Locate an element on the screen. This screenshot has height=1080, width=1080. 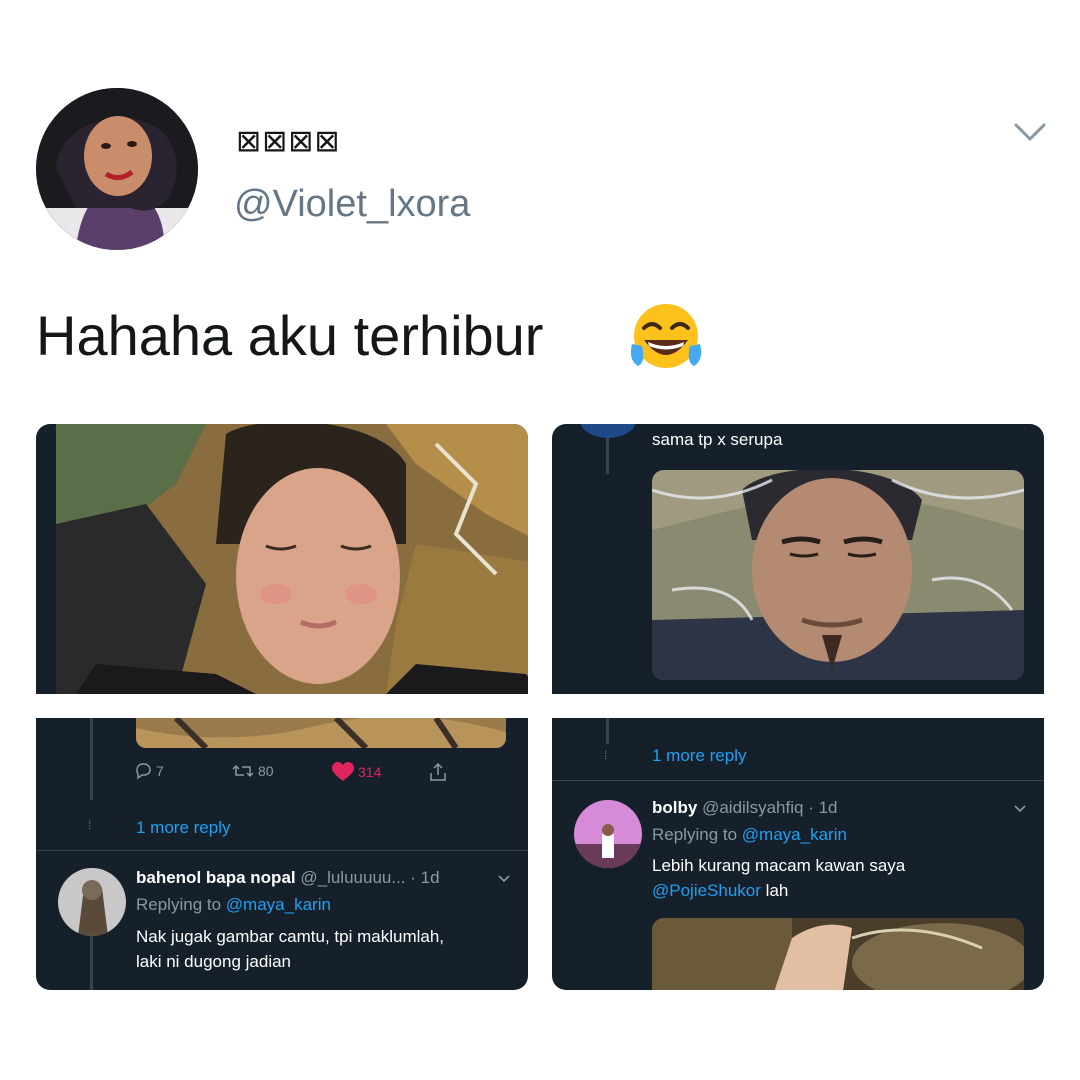
heart-icon is located at coordinates (343, 771).